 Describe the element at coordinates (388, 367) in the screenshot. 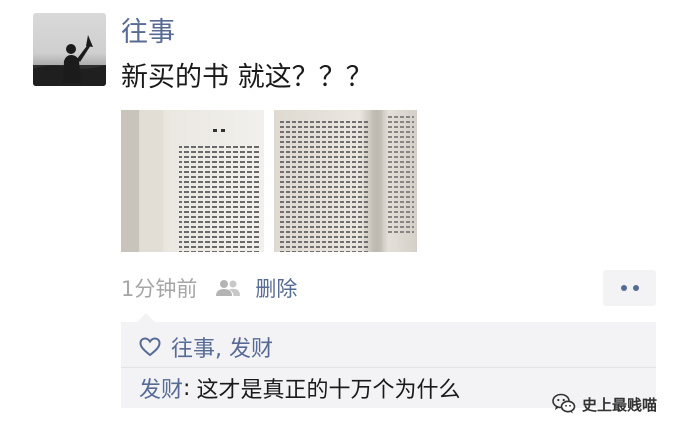

I see `likes-comments-divider` at that location.